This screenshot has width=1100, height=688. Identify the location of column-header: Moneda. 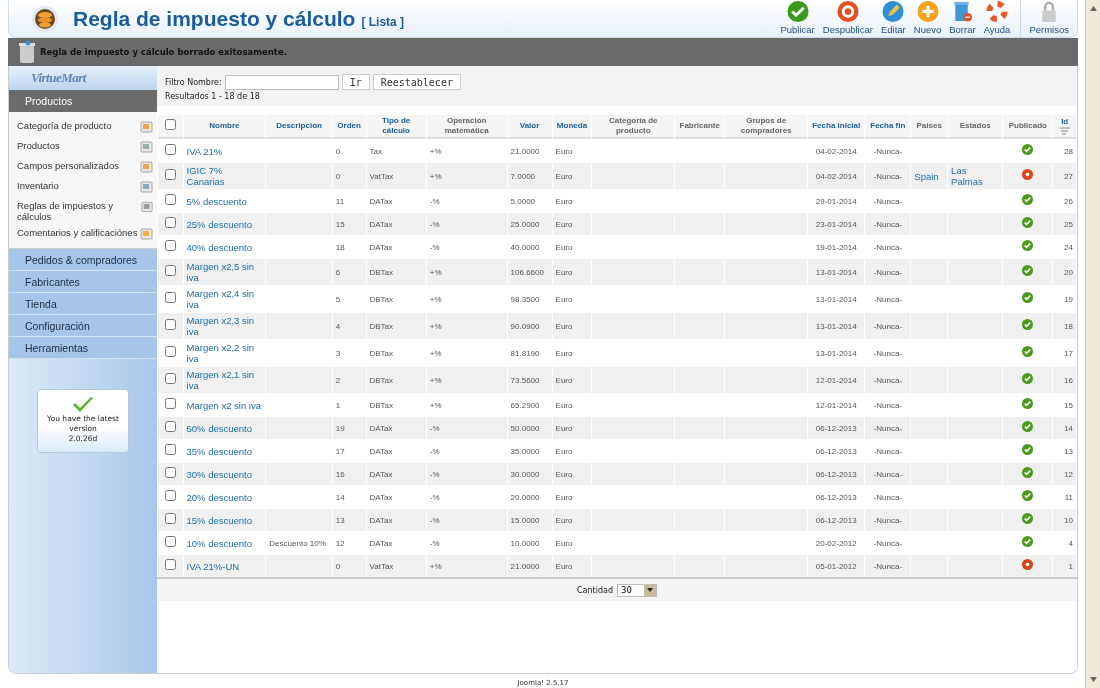
(572, 127).